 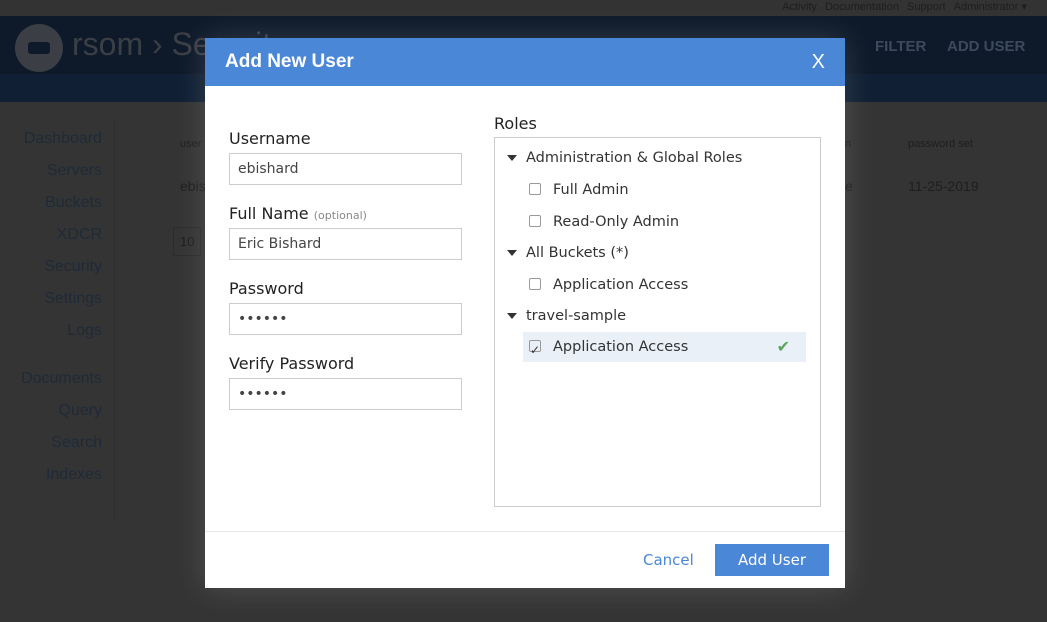 What do you see at coordinates (943, 186) in the screenshot?
I see `cell-password-set: 11-25-2019` at bounding box center [943, 186].